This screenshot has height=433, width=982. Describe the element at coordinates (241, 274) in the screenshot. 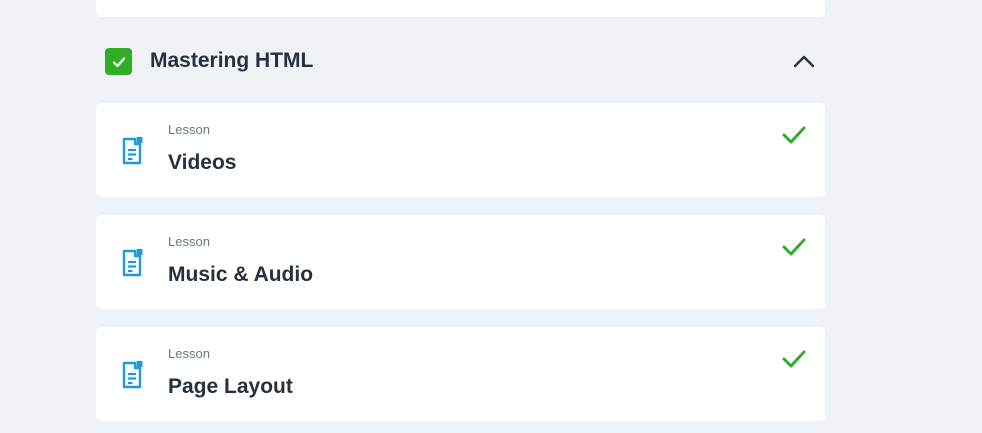

I see `lesson-title: Music & Audio` at that location.